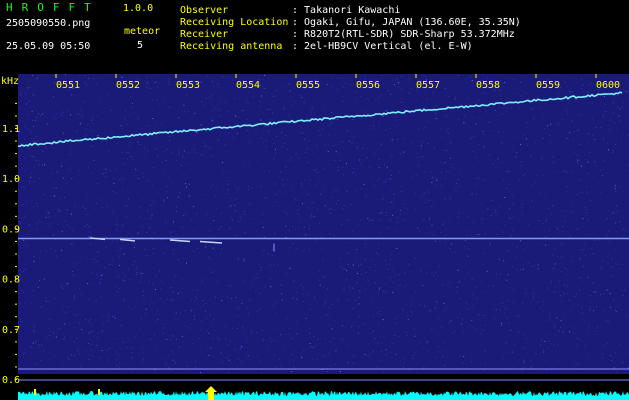  I want to click on frequency-tick-label: 0.9, so click(11, 229).